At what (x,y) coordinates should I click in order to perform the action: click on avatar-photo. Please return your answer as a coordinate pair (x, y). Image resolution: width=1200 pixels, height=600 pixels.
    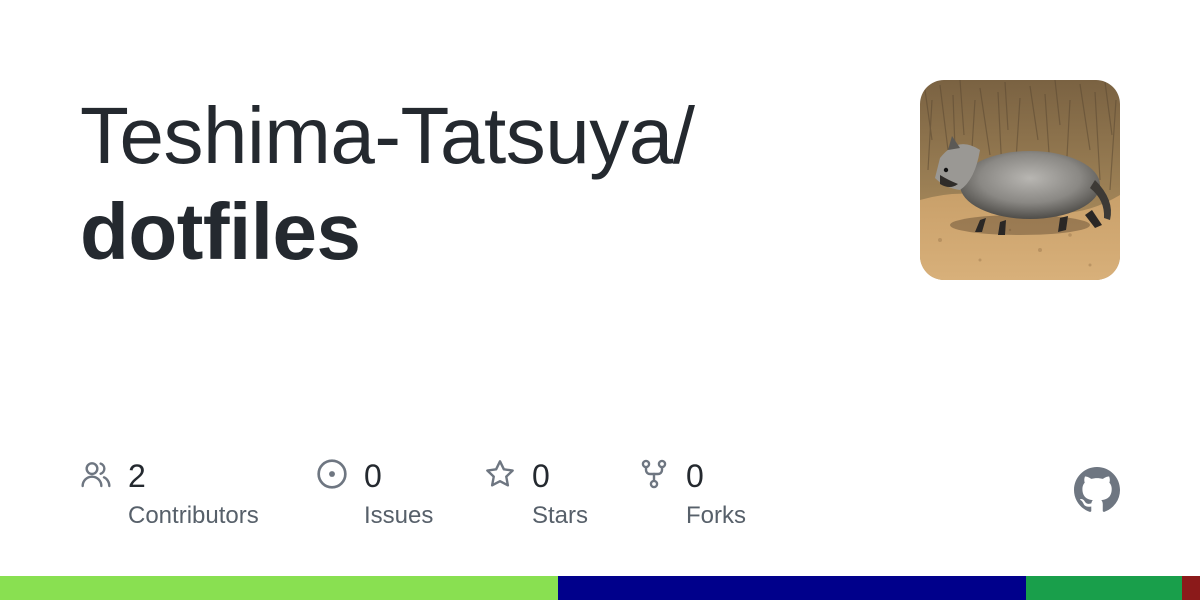
    Looking at the image, I should click on (1020, 180).